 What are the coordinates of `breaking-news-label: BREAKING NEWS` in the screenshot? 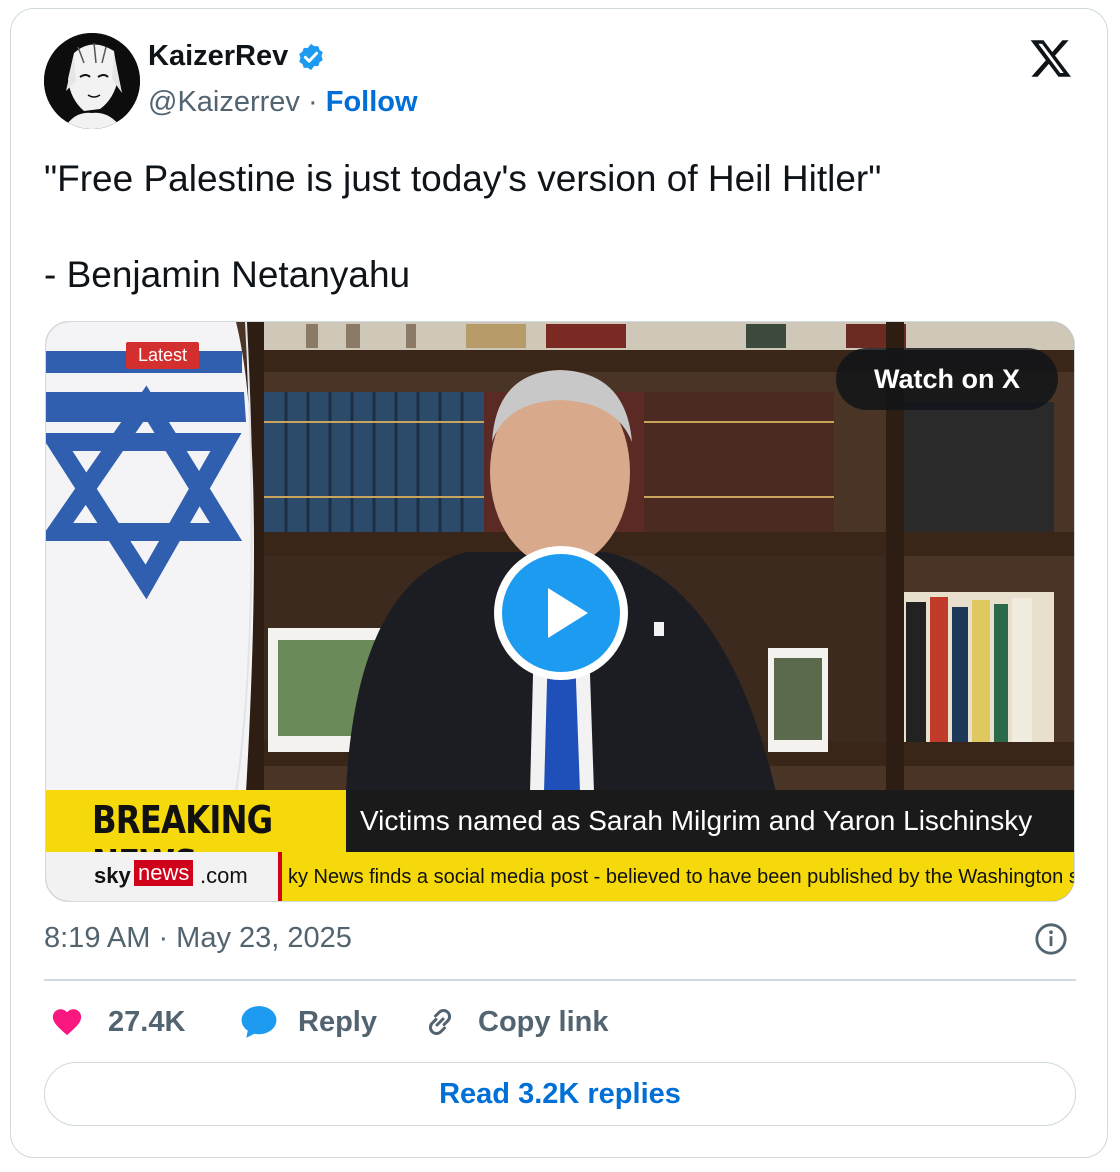 It's located at (196, 838).